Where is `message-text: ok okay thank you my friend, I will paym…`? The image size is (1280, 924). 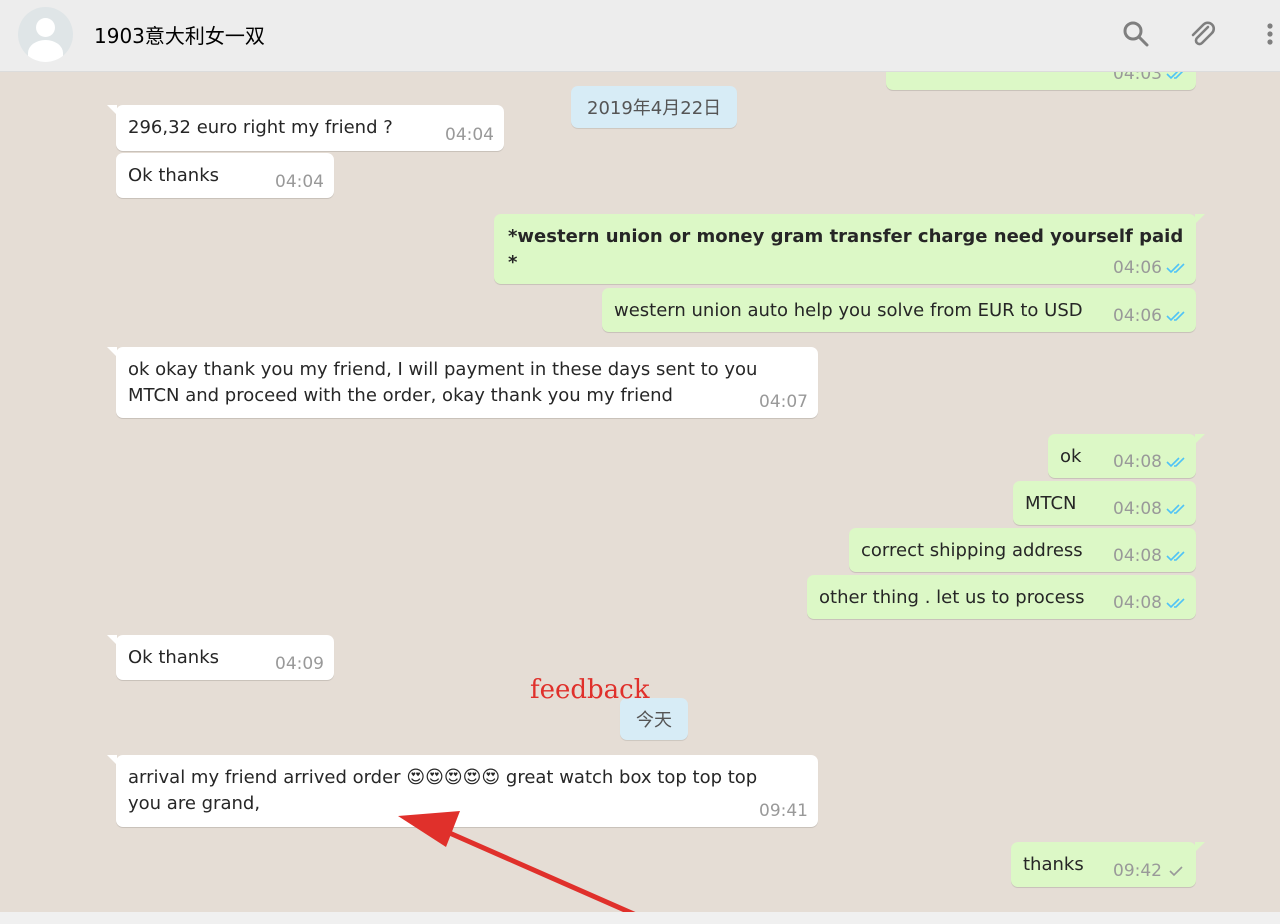 message-text: ok okay thank you my friend, I will paym… is located at coordinates (443, 382).